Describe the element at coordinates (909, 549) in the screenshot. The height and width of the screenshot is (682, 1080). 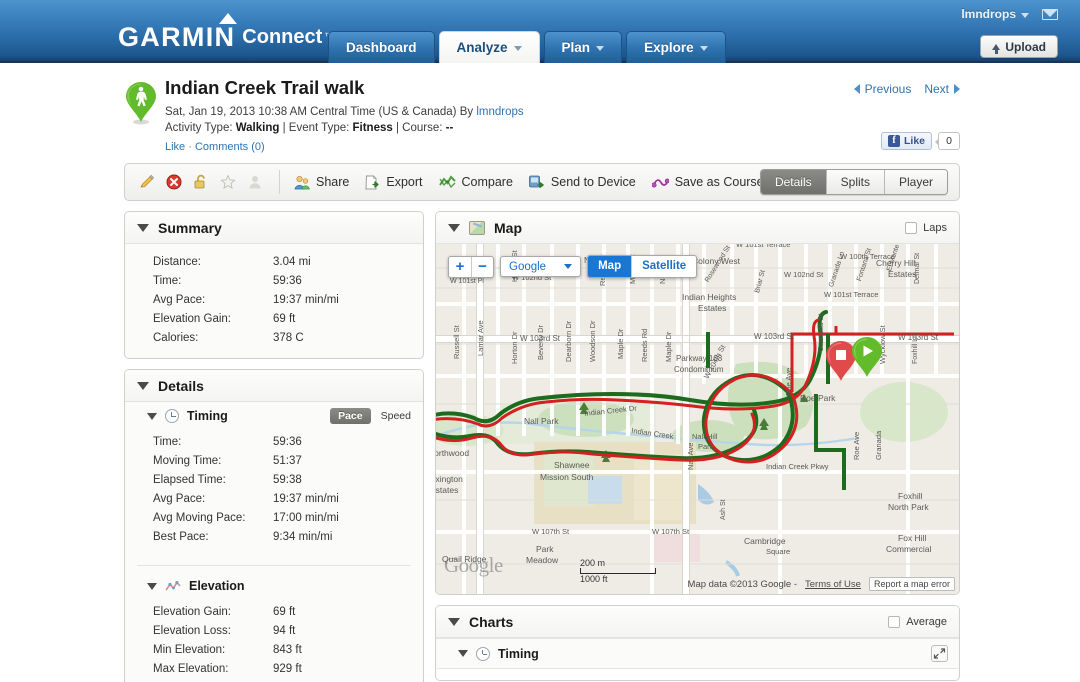
I see `map-label: Commercial` at that location.